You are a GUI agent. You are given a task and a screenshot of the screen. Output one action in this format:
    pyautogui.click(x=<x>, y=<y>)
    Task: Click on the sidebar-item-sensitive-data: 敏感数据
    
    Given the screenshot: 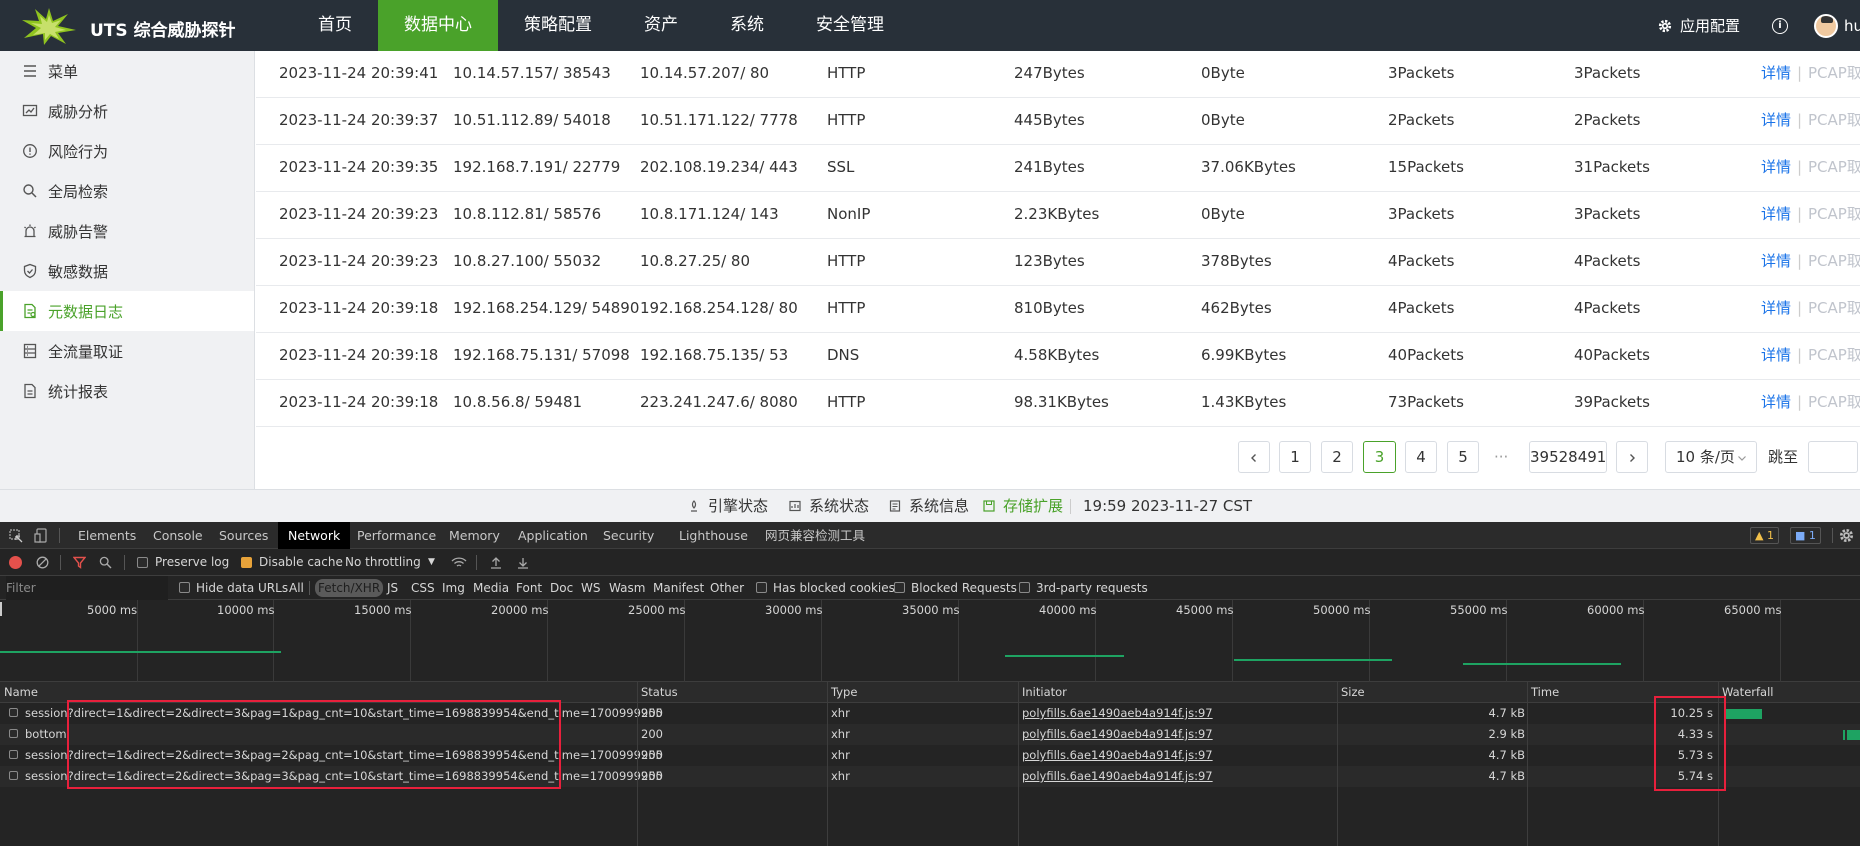 What is the action you would take?
    pyautogui.click(x=127, y=271)
    